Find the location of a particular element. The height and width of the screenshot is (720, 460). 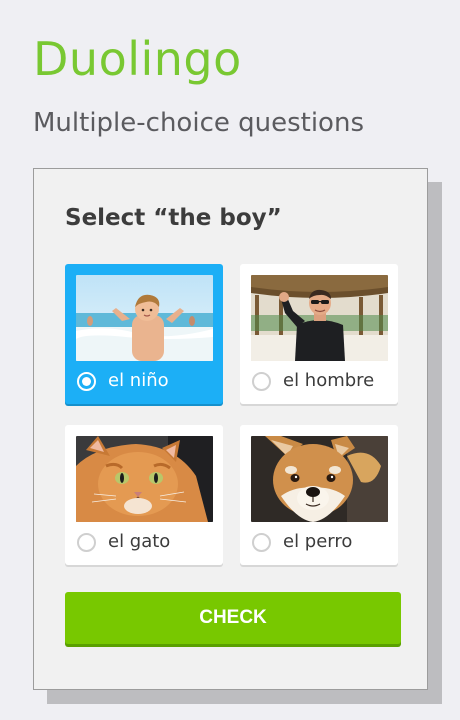

option-tile-el-hombre: el hombre is located at coordinates (319, 334).